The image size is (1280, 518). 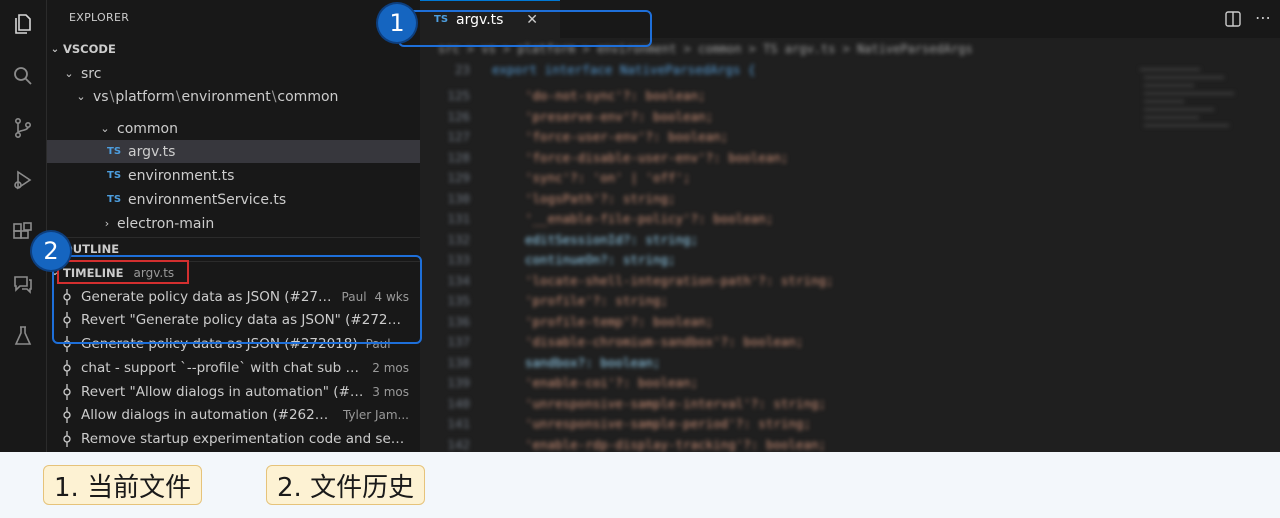 I want to click on path-part: platform, so click(x=145, y=96).